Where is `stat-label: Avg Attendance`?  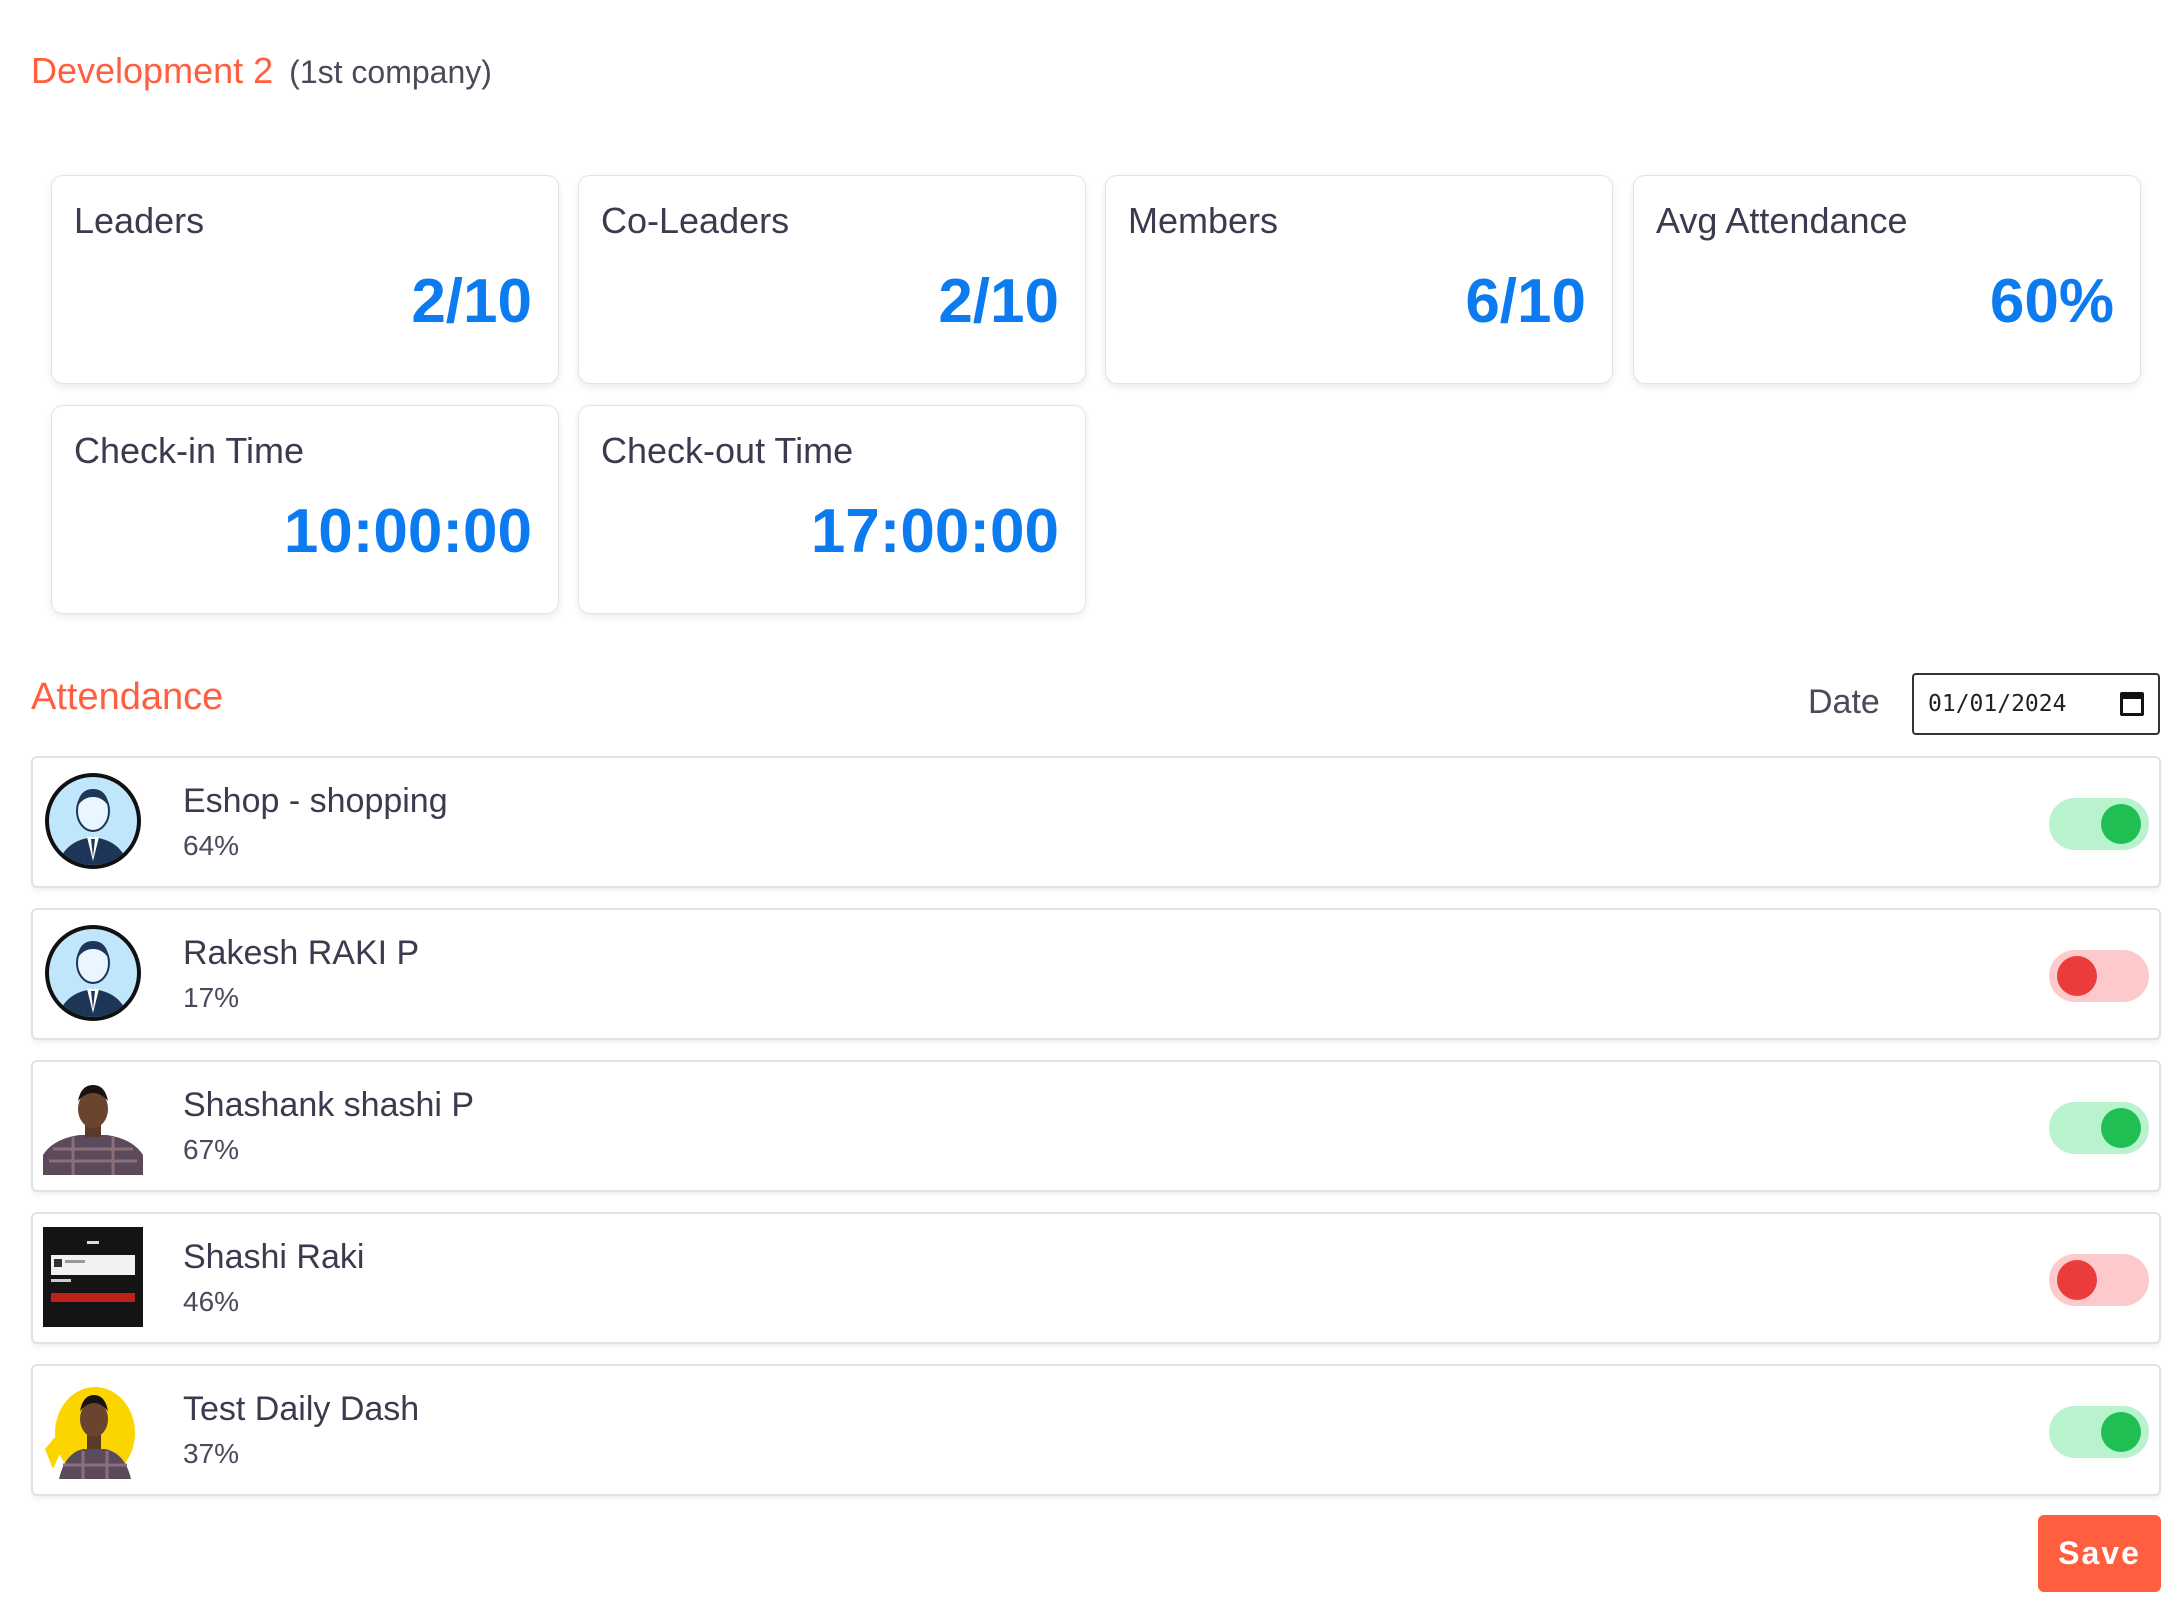
stat-label: Avg Attendance is located at coordinates (1782, 220).